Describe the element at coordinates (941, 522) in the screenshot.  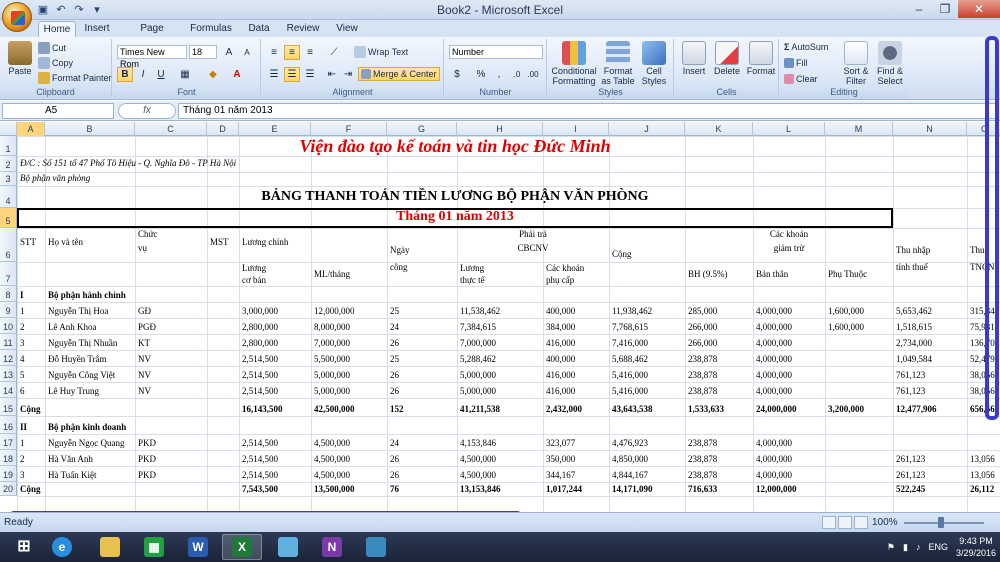
I see `zoom-slider-thumb` at that location.